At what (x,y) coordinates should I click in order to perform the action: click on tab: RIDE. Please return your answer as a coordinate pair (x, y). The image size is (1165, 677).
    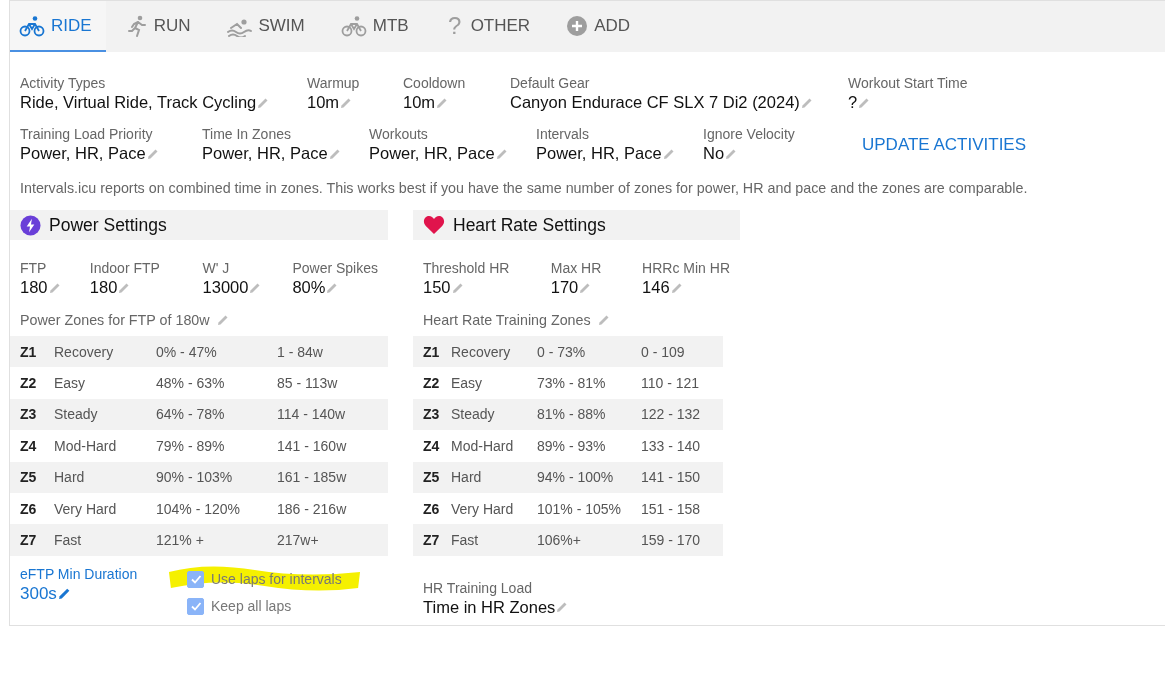
    Looking at the image, I should click on (58, 26).